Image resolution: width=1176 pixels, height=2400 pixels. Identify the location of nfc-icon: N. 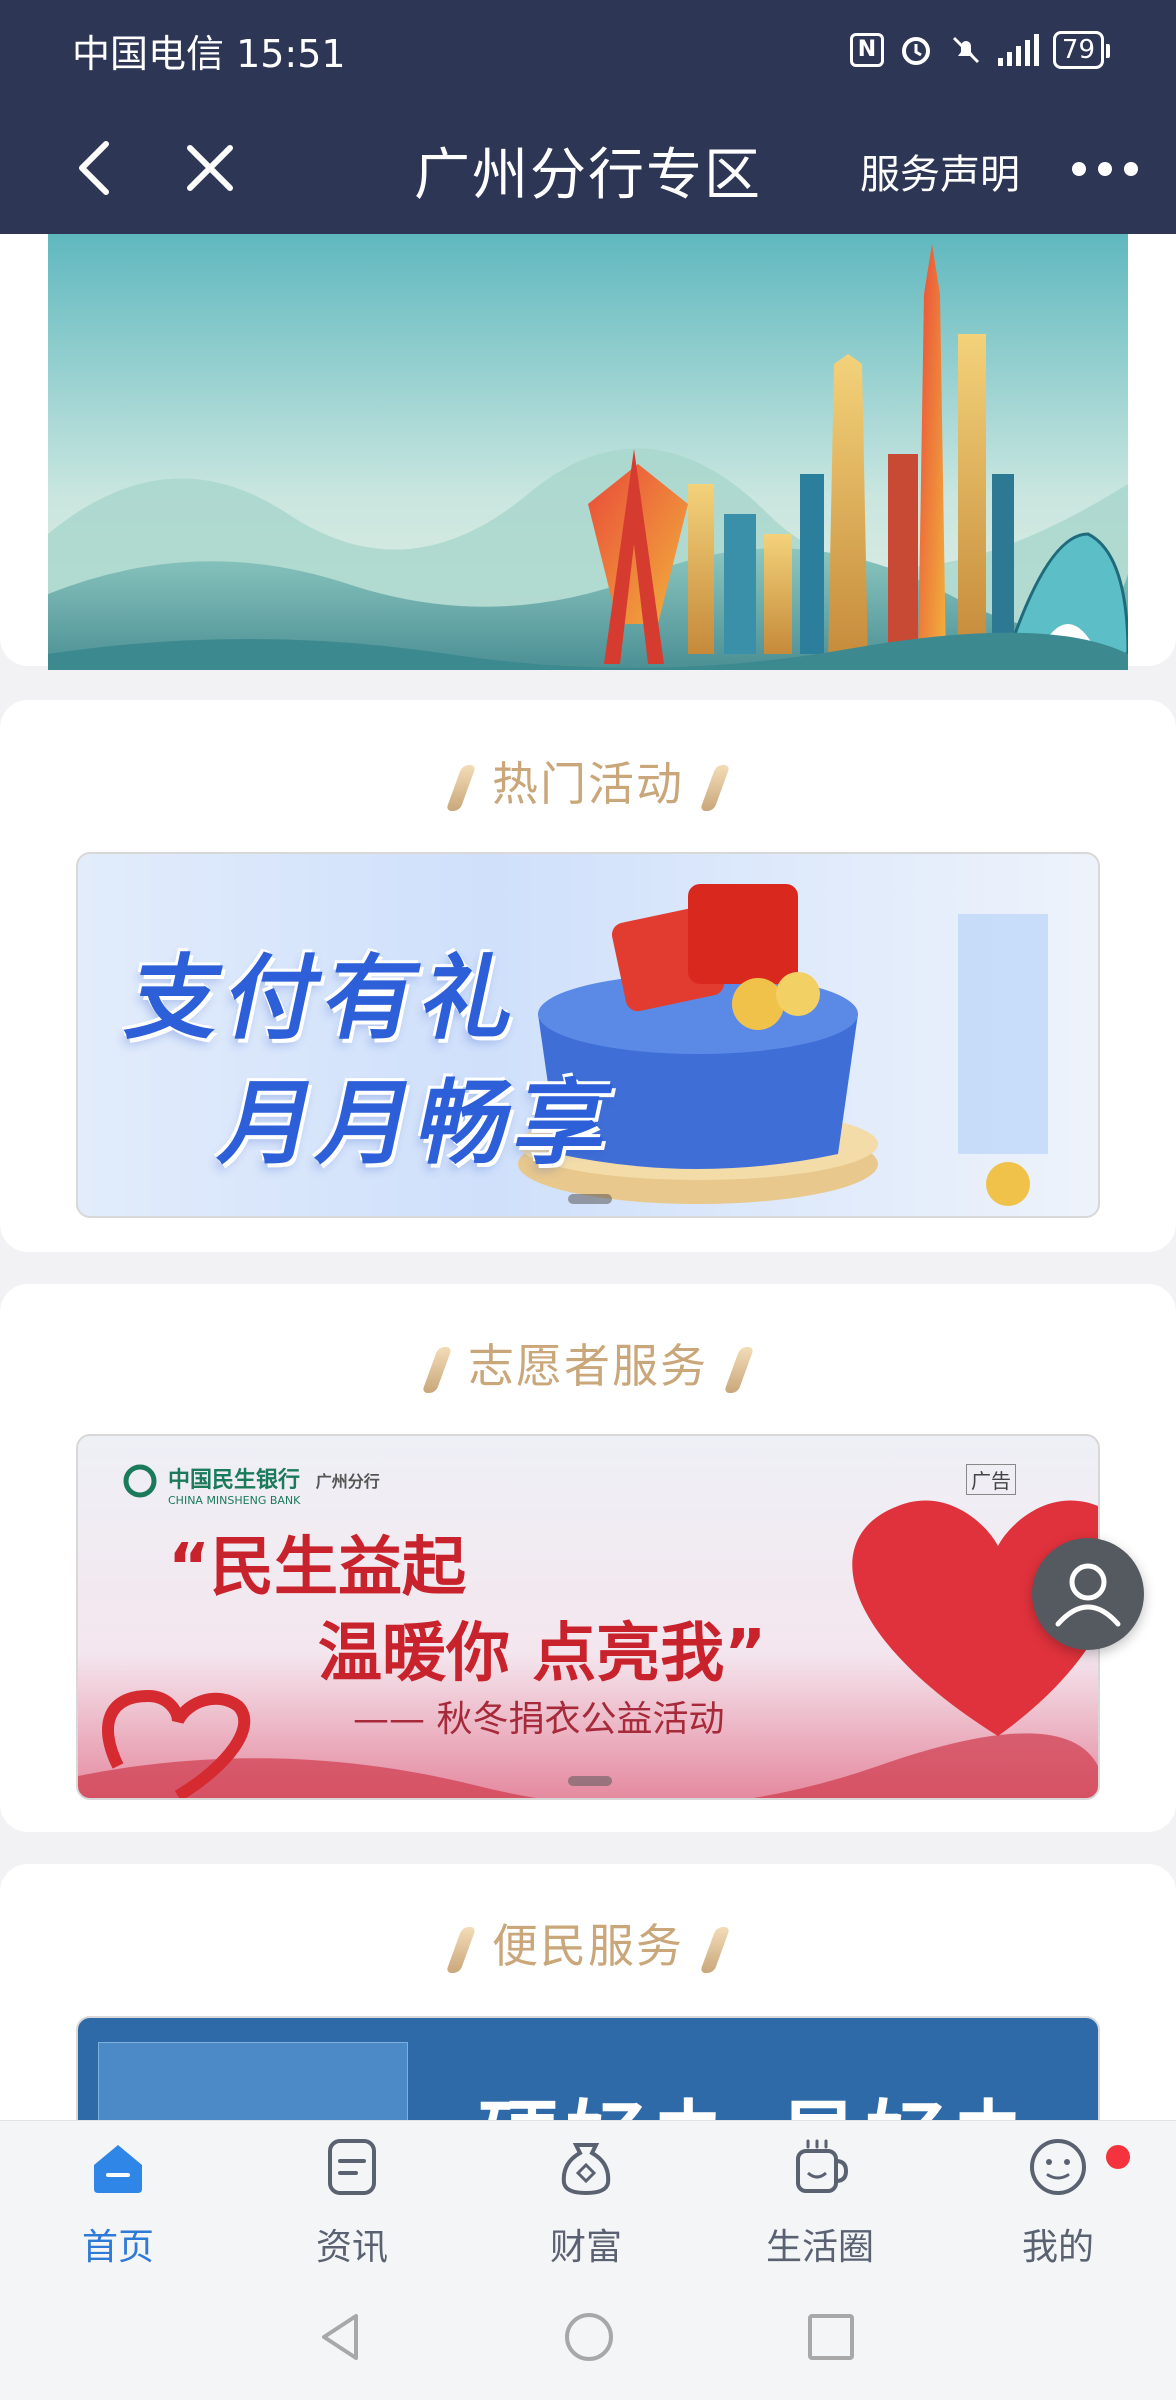
(866, 50).